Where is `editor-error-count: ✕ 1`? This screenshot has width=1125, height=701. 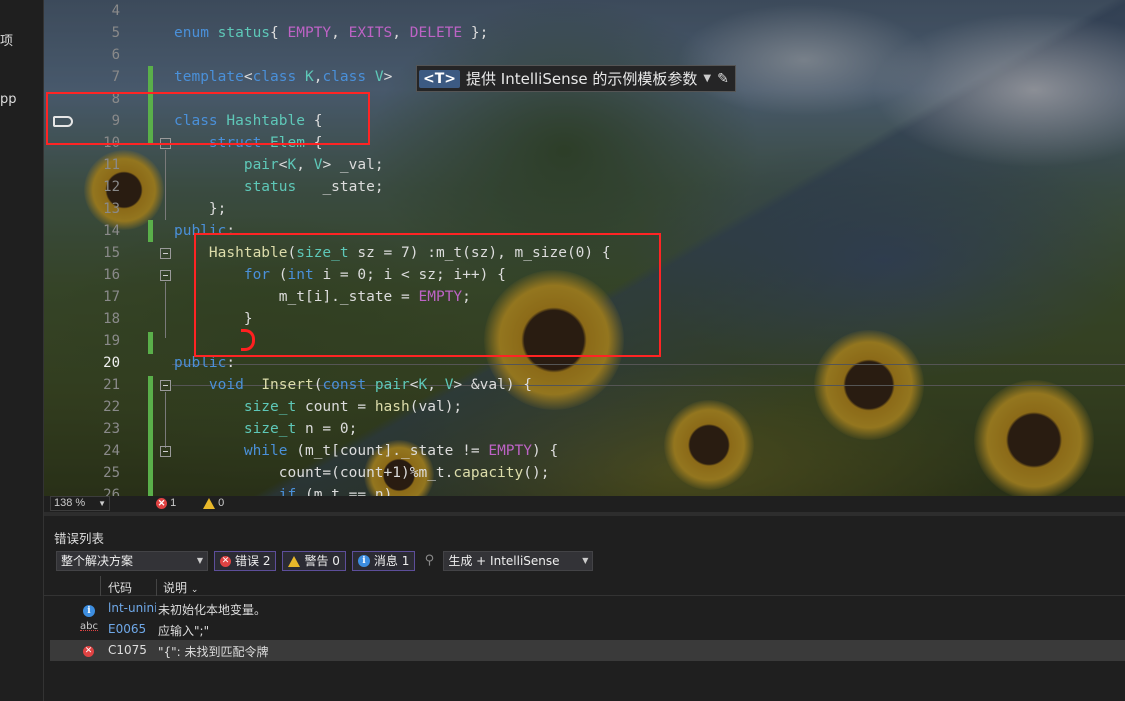 editor-error-count: ✕ 1 is located at coordinates (166, 503).